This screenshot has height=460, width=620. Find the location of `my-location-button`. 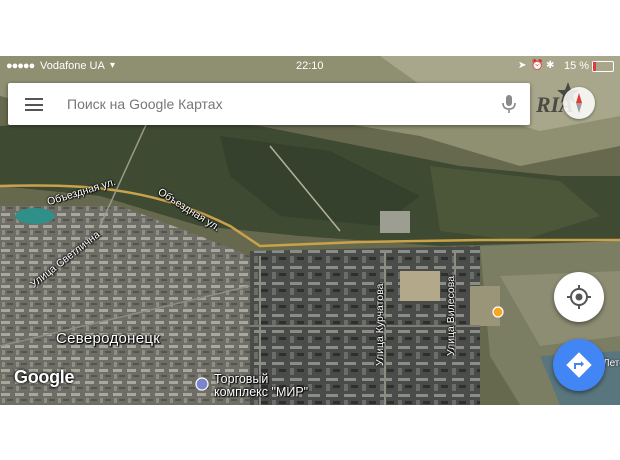

my-location-button is located at coordinates (579, 297).